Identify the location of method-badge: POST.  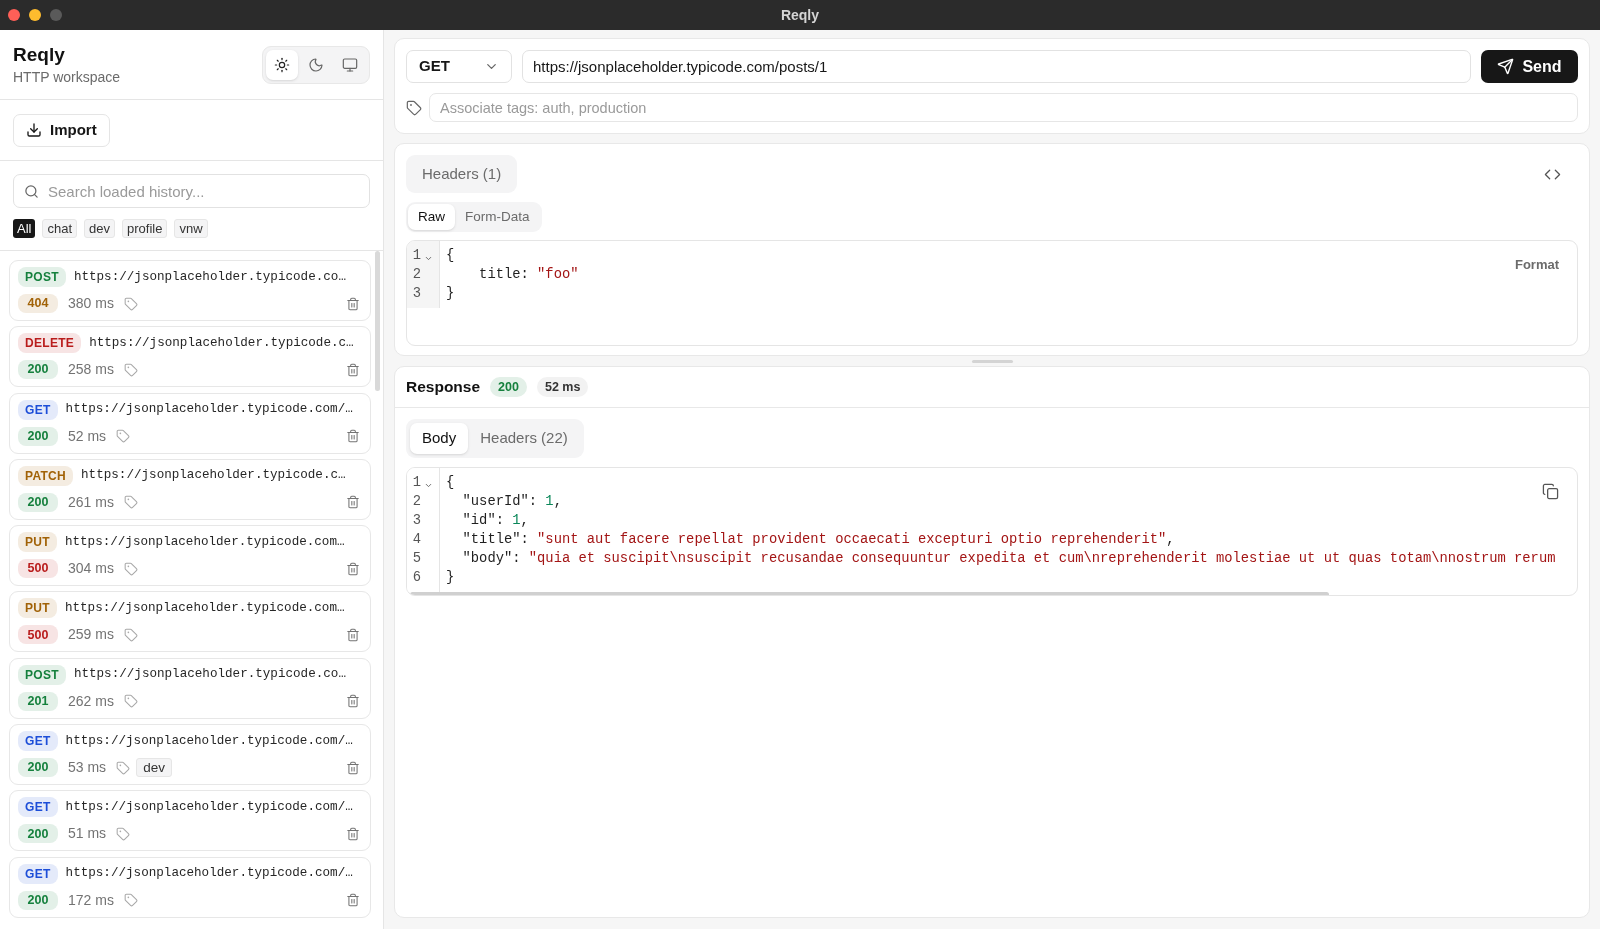
(42, 277).